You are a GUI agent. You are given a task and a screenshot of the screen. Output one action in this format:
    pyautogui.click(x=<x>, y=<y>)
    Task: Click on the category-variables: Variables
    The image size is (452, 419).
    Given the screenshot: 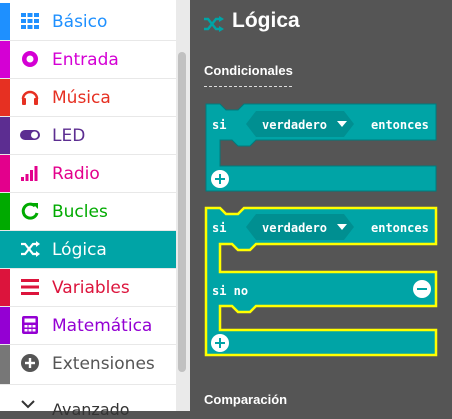 What is the action you would take?
    pyautogui.click(x=88, y=288)
    